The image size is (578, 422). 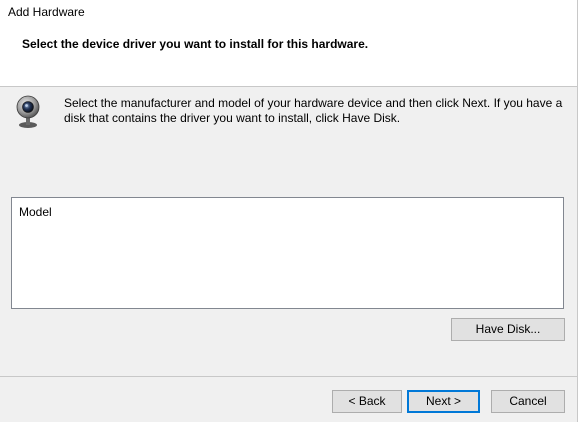 What do you see at coordinates (28, 111) in the screenshot?
I see `webcam-icon` at bounding box center [28, 111].